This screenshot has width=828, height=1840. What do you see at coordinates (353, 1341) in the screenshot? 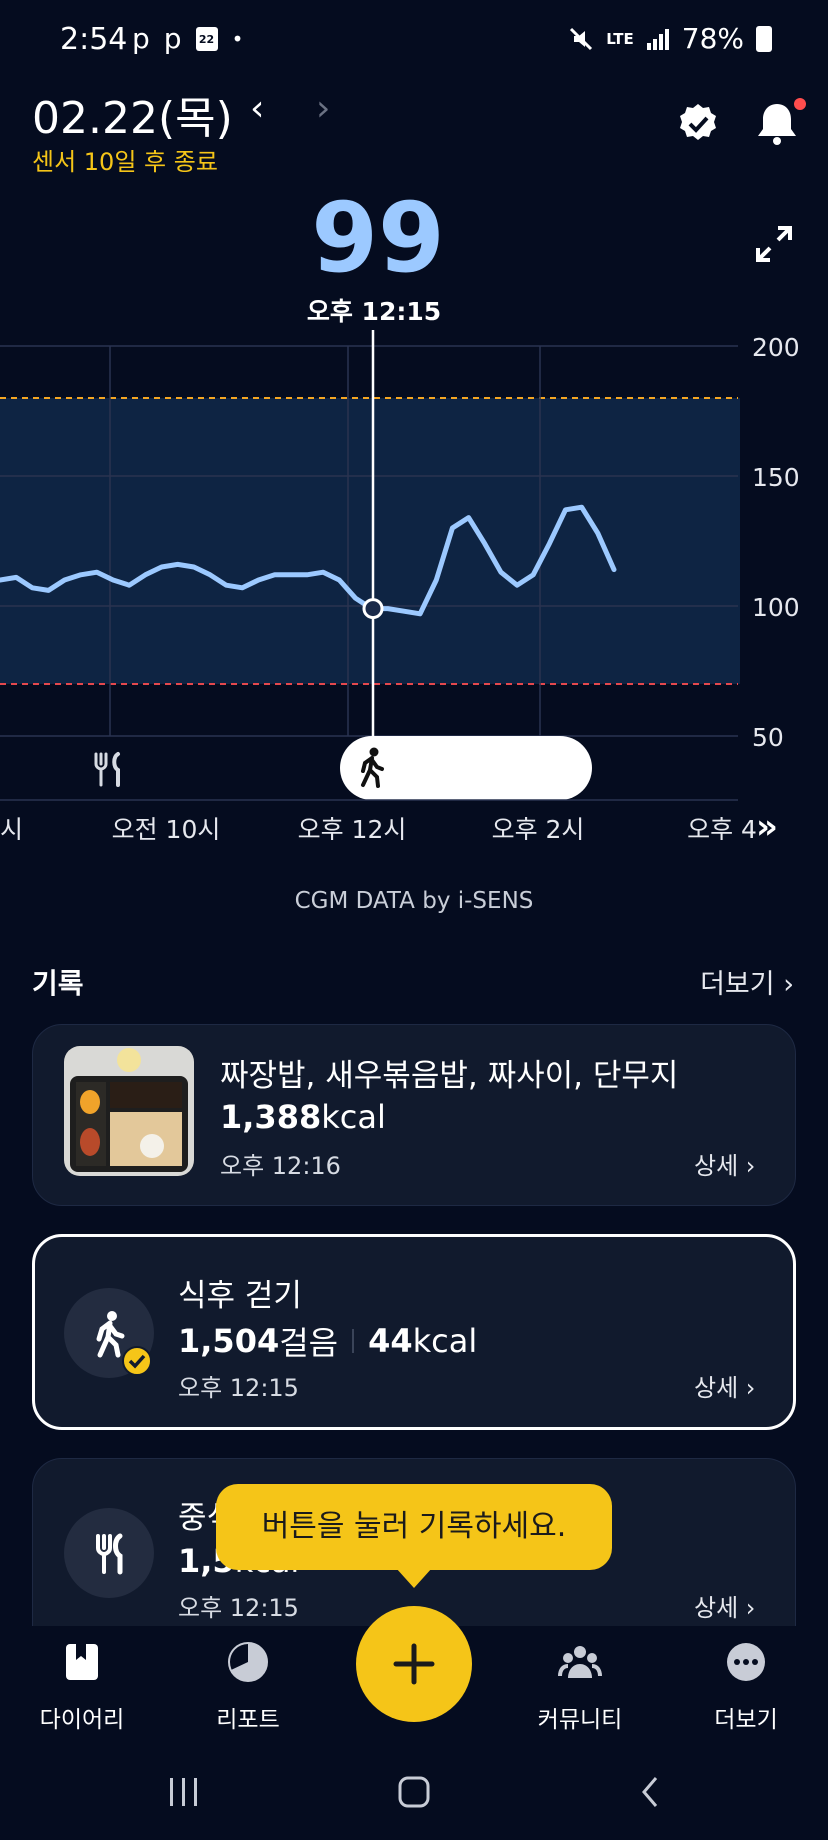
I see `stat-divider` at bounding box center [353, 1341].